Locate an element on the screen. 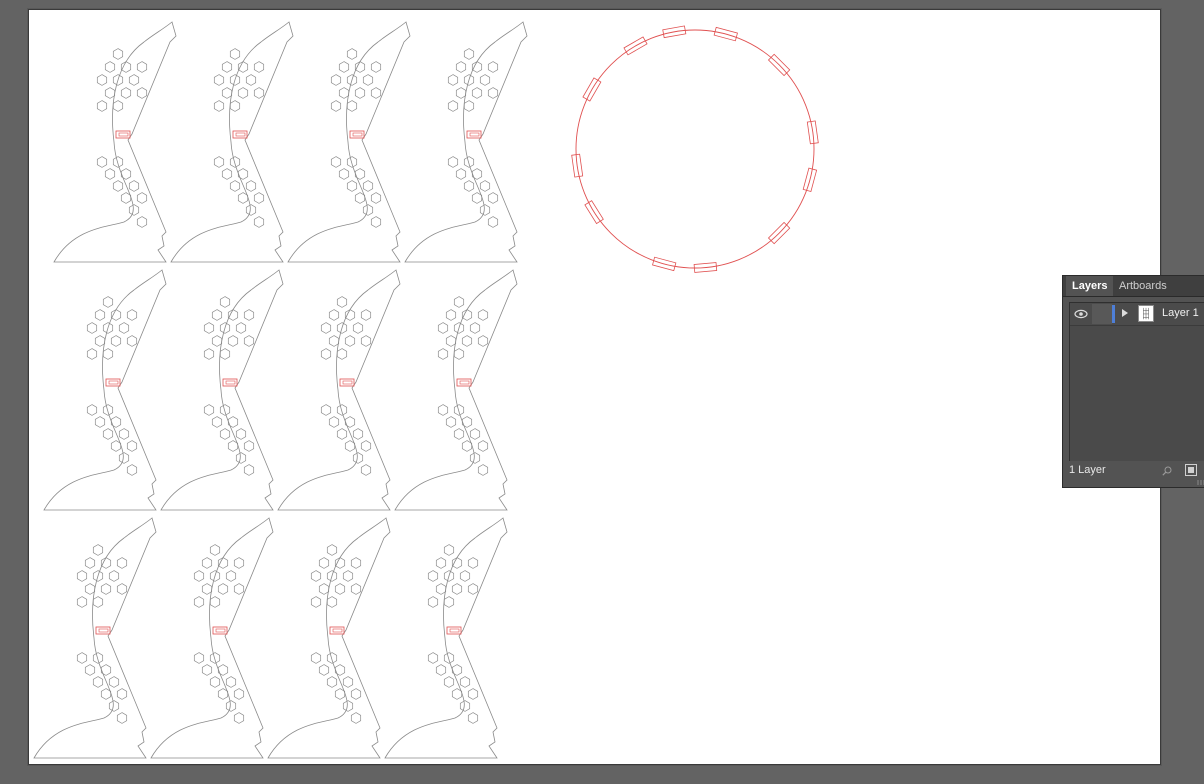 Image resolution: width=1204 pixels, height=784 pixels. search-icon is located at coordinates (1167, 471).